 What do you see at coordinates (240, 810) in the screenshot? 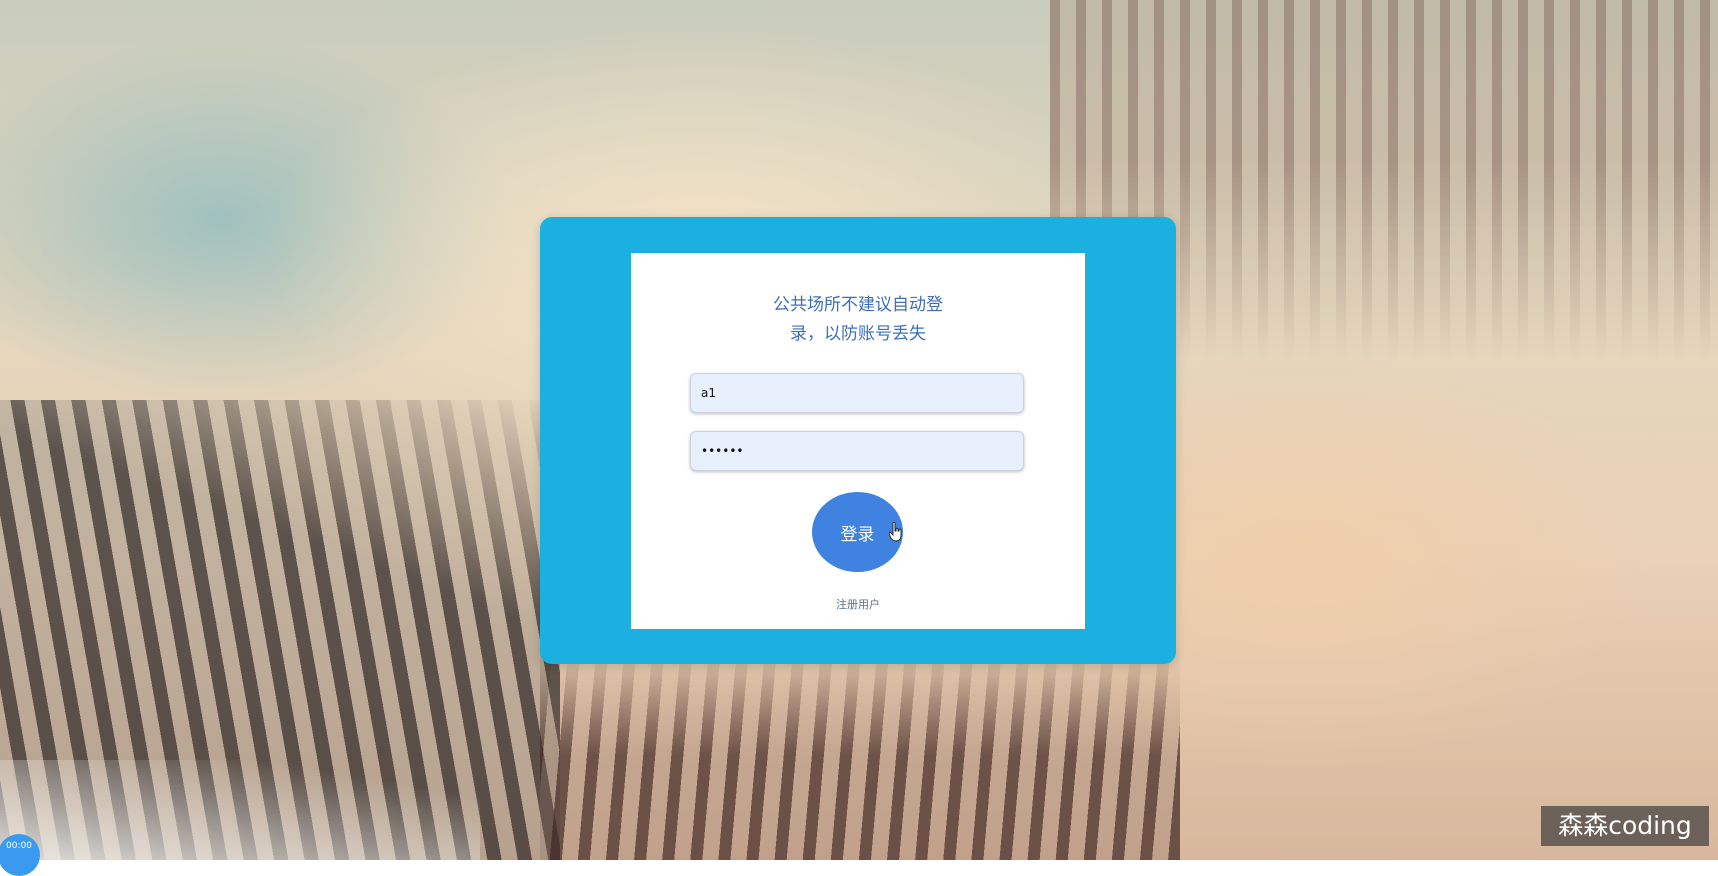
I see `snow-decoration` at bounding box center [240, 810].